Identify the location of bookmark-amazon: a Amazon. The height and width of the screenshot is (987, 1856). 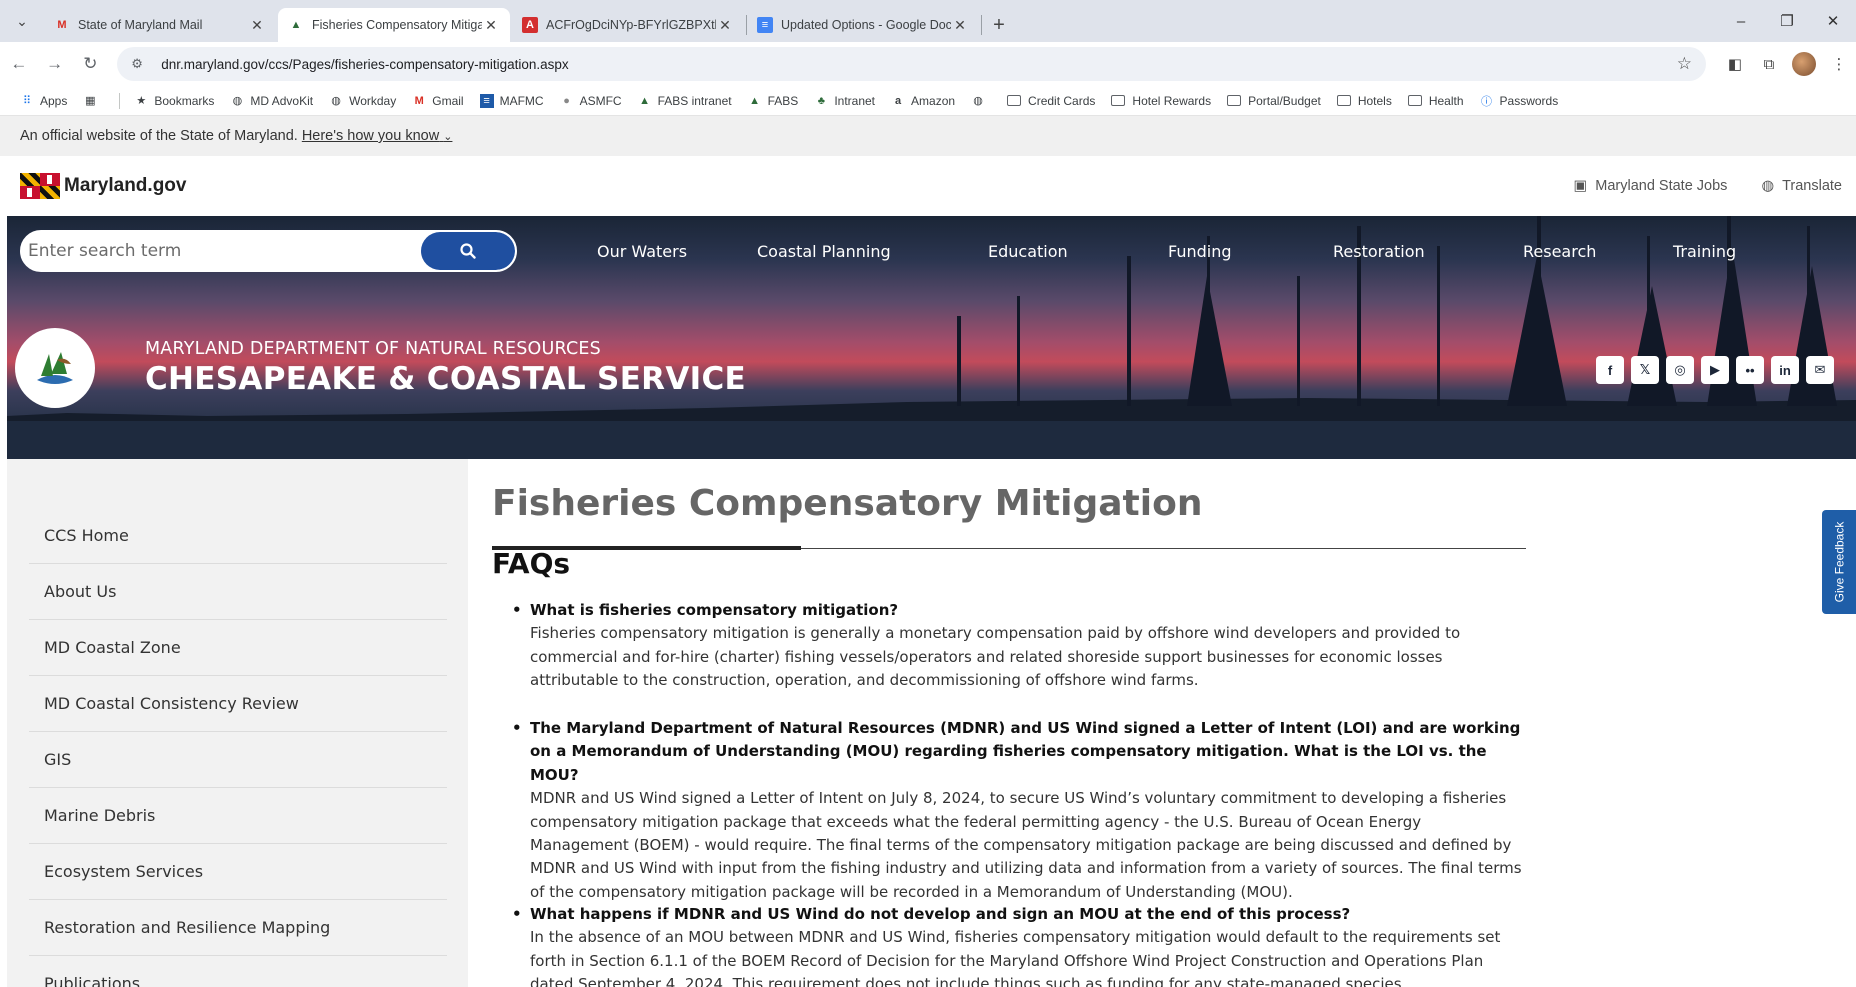
(923, 101).